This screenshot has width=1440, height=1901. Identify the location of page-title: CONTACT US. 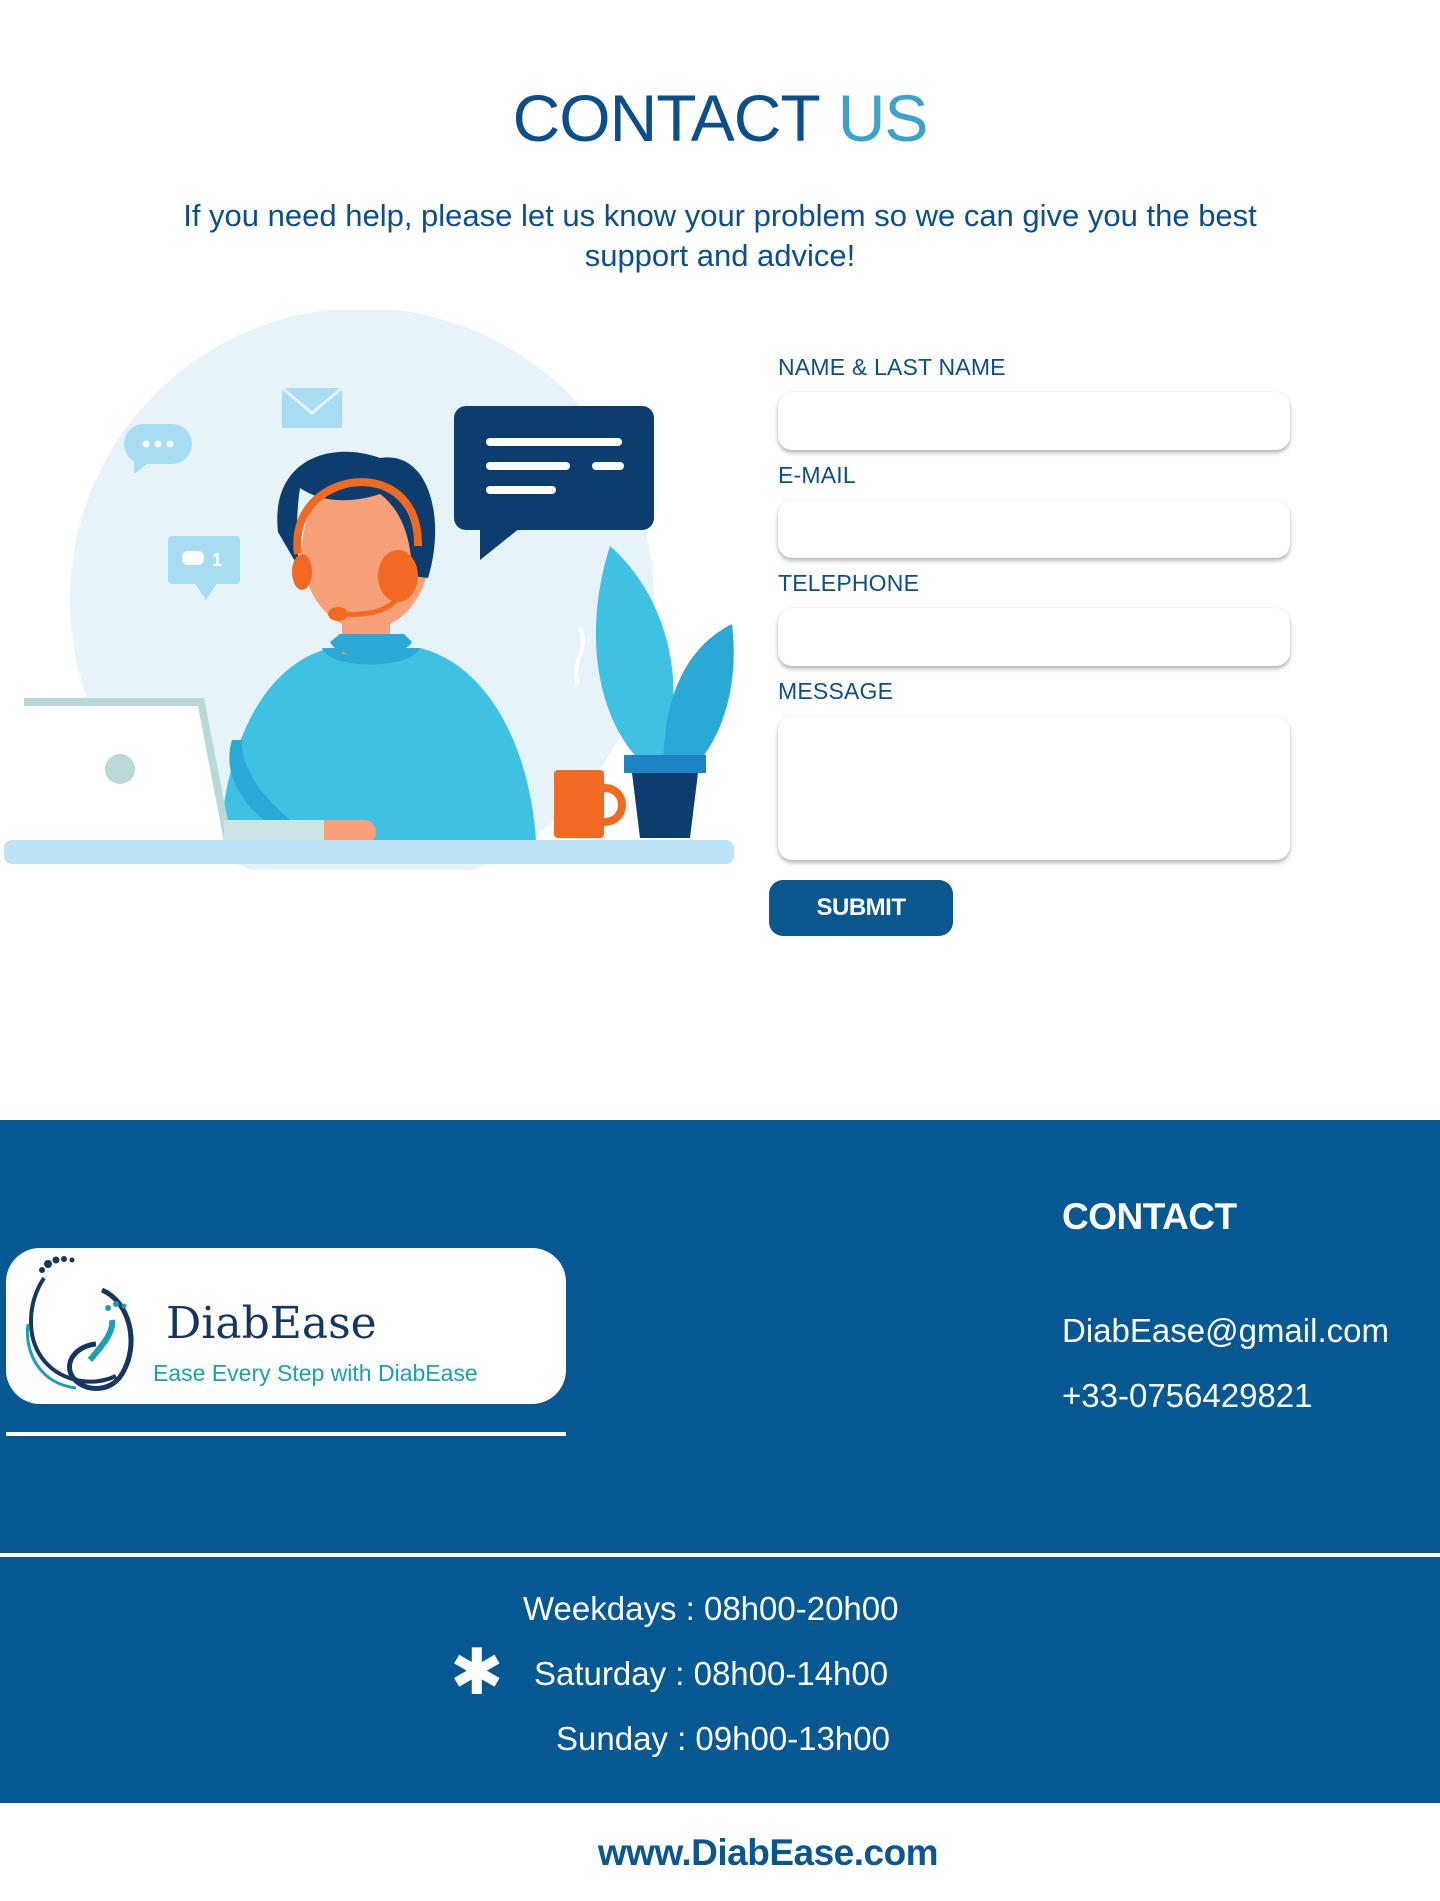
(720, 118).